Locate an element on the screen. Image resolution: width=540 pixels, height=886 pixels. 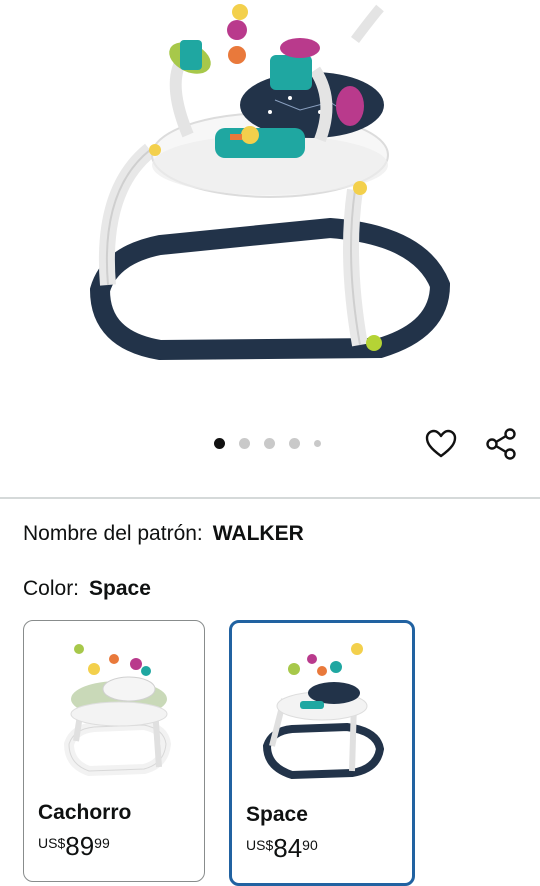
swatch-price: US$ 89 99 is located at coordinates (74, 846).